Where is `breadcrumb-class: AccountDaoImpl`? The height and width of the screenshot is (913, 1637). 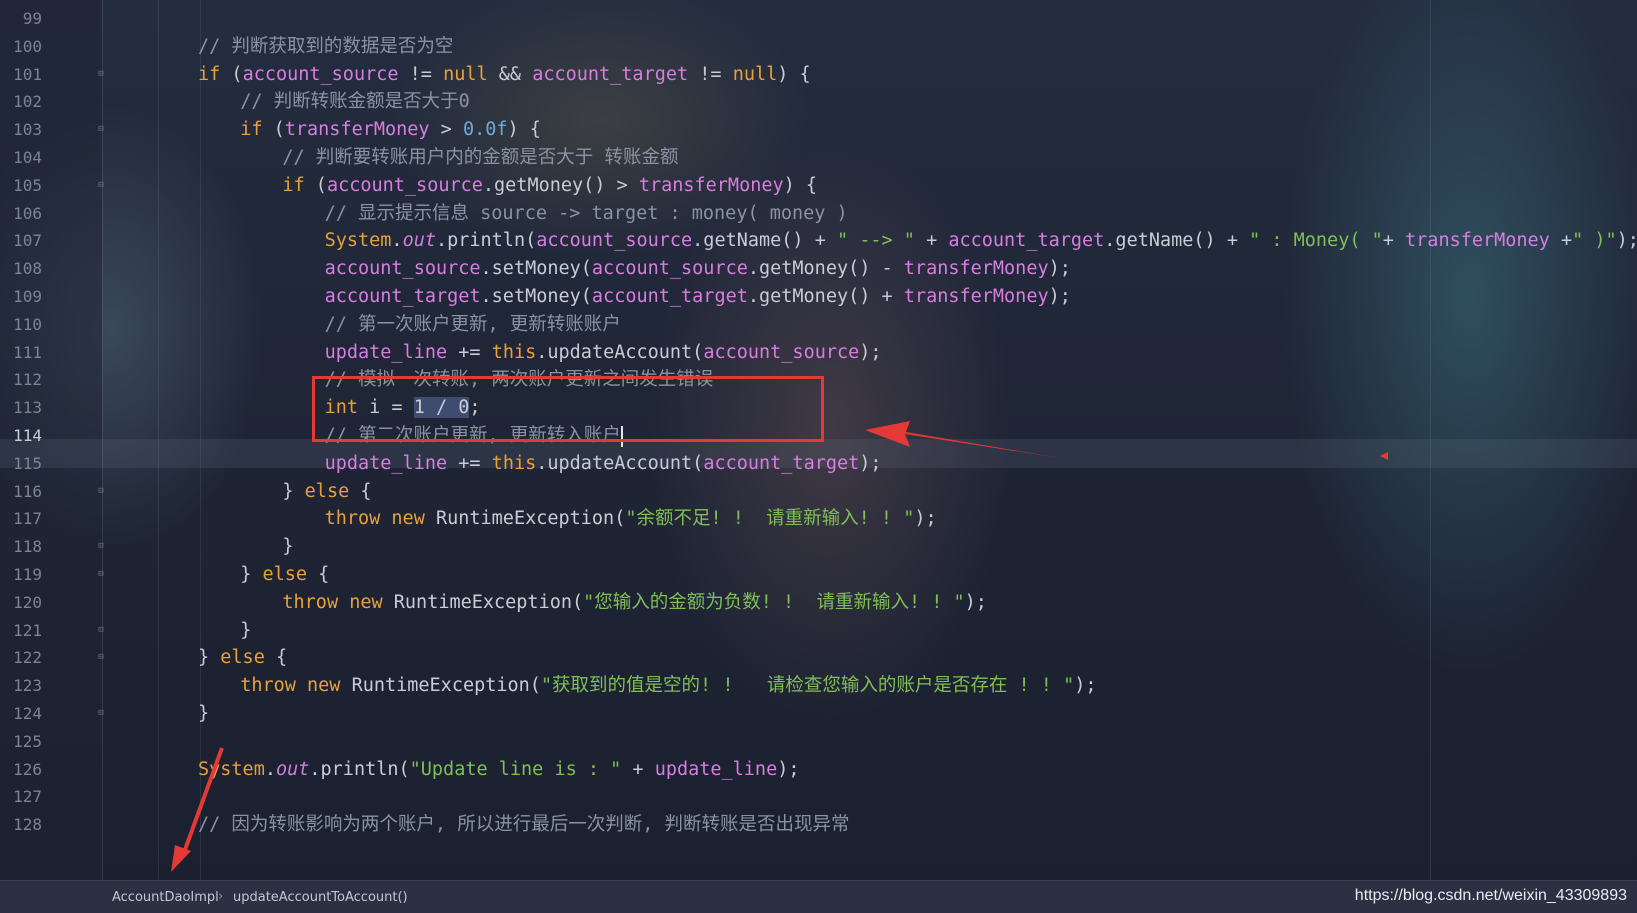 breadcrumb-class: AccountDaoImpl is located at coordinates (165, 897).